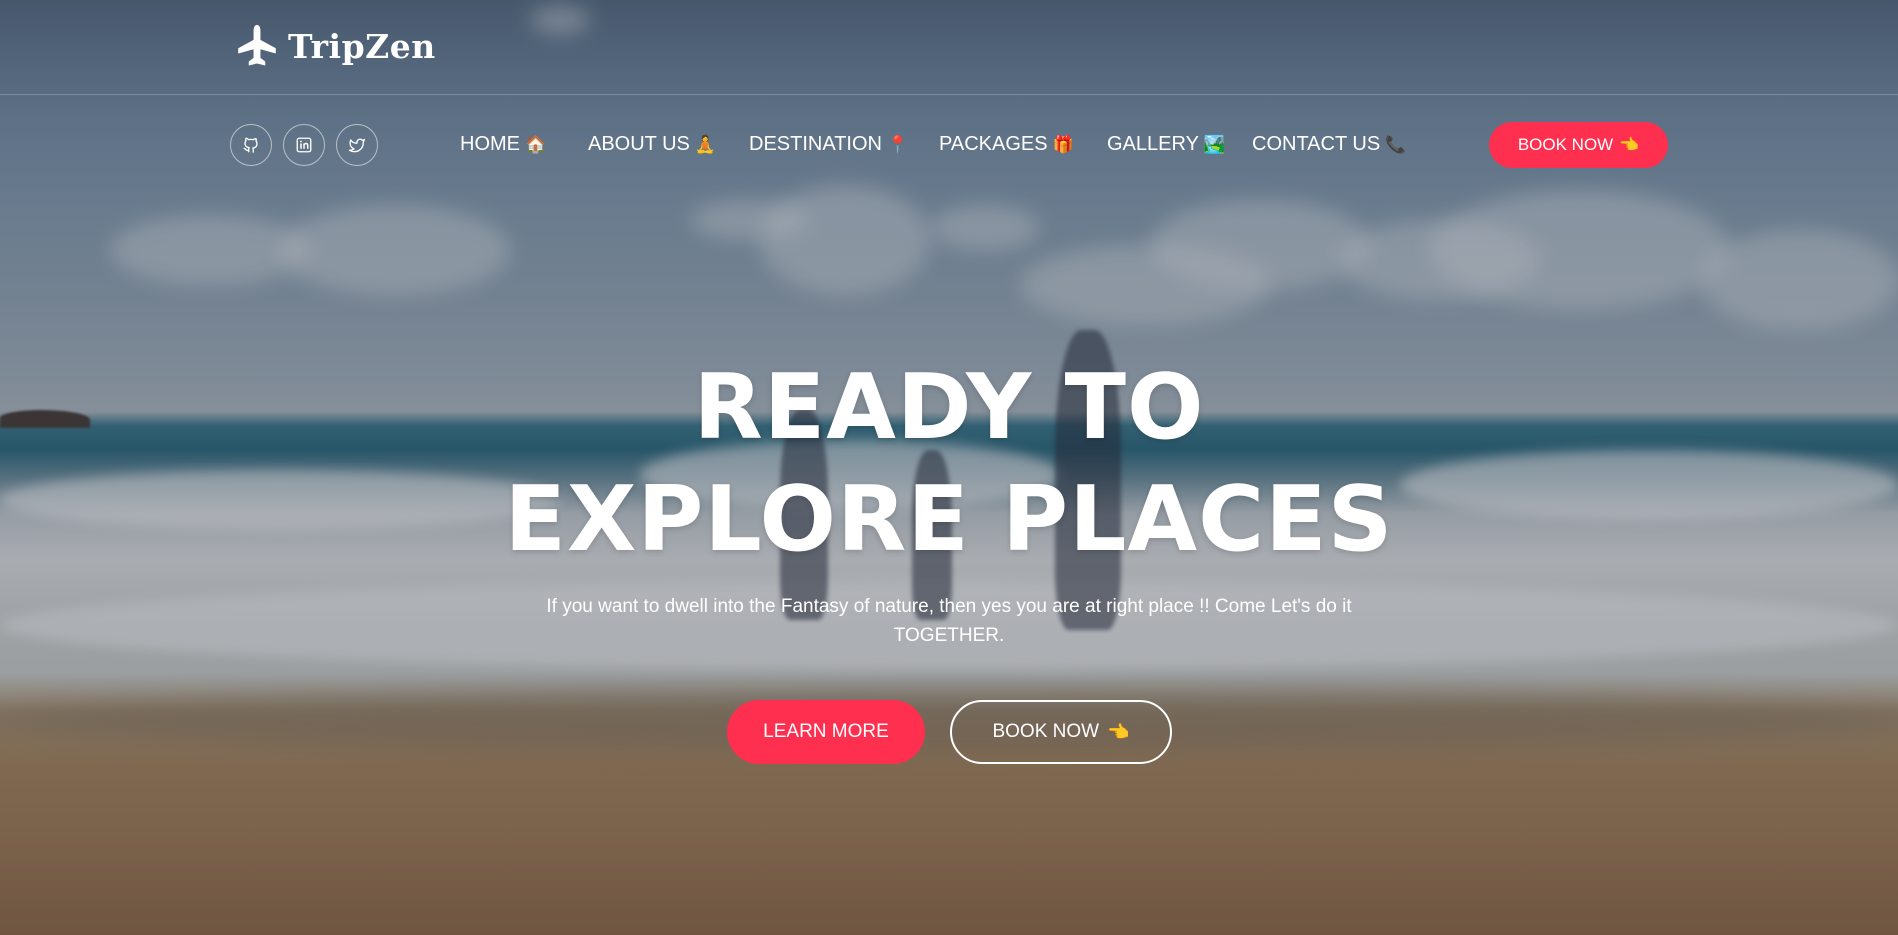 This screenshot has height=935, width=1898. I want to click on nav-item-packages: PACKAGES 🎁, so click(1023, 144).